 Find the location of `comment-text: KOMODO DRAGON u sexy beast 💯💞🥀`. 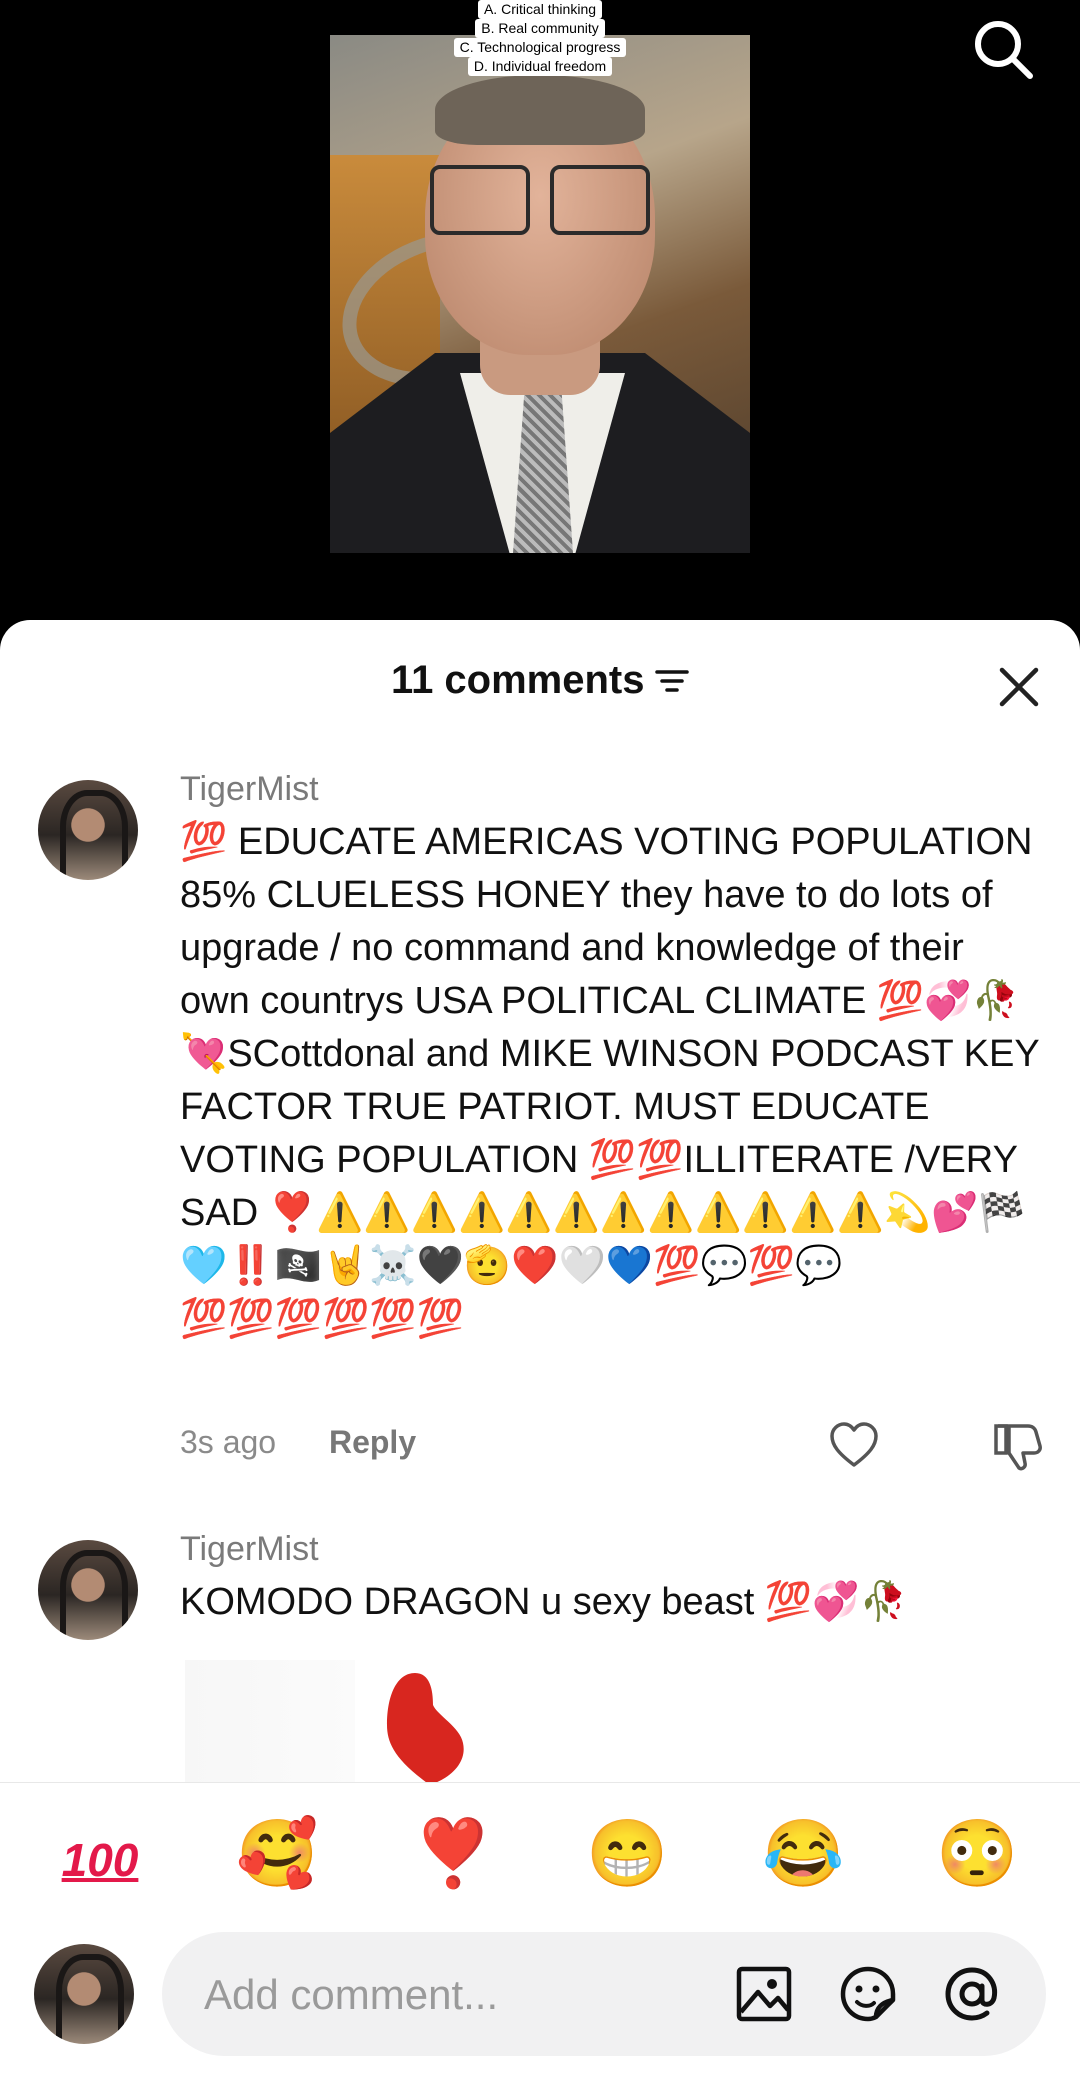

comment-text: KOMODO DRAGON u sexy beast 💯💞🥀 is located at coordinates (543, 1602).